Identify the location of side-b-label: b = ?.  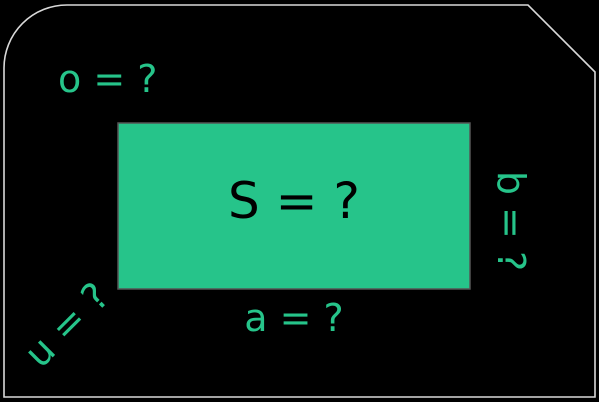
(511, 221).